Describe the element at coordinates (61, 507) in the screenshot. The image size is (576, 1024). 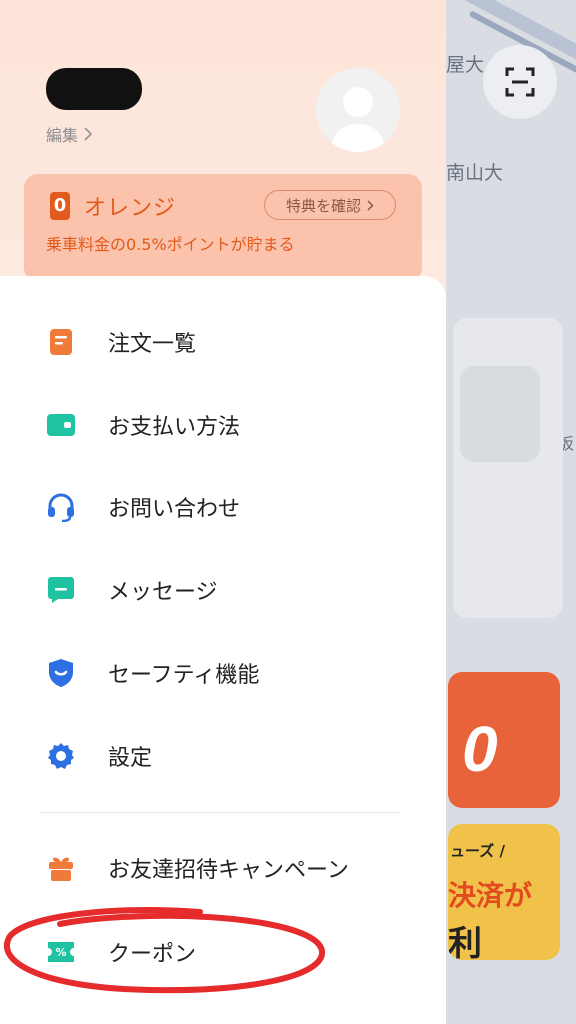
I see `headset-icon` at that location.